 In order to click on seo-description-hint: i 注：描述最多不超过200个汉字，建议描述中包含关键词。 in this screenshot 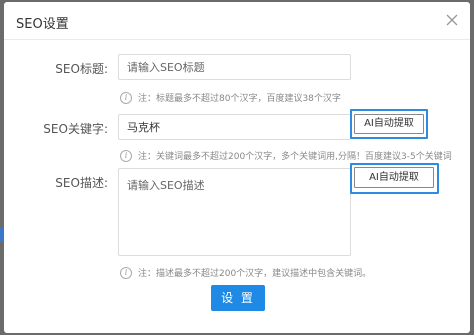, I will do `click(245, 272)`.